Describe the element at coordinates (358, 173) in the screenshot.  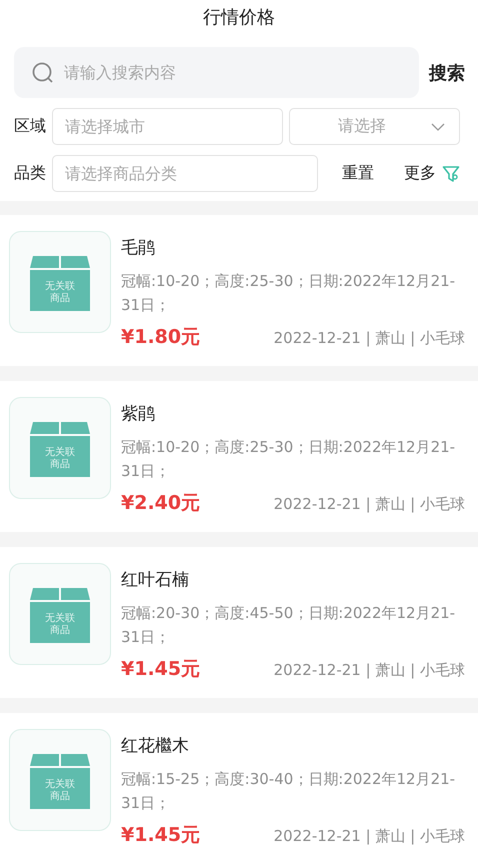
I see `reset-button: 重置` at that location.